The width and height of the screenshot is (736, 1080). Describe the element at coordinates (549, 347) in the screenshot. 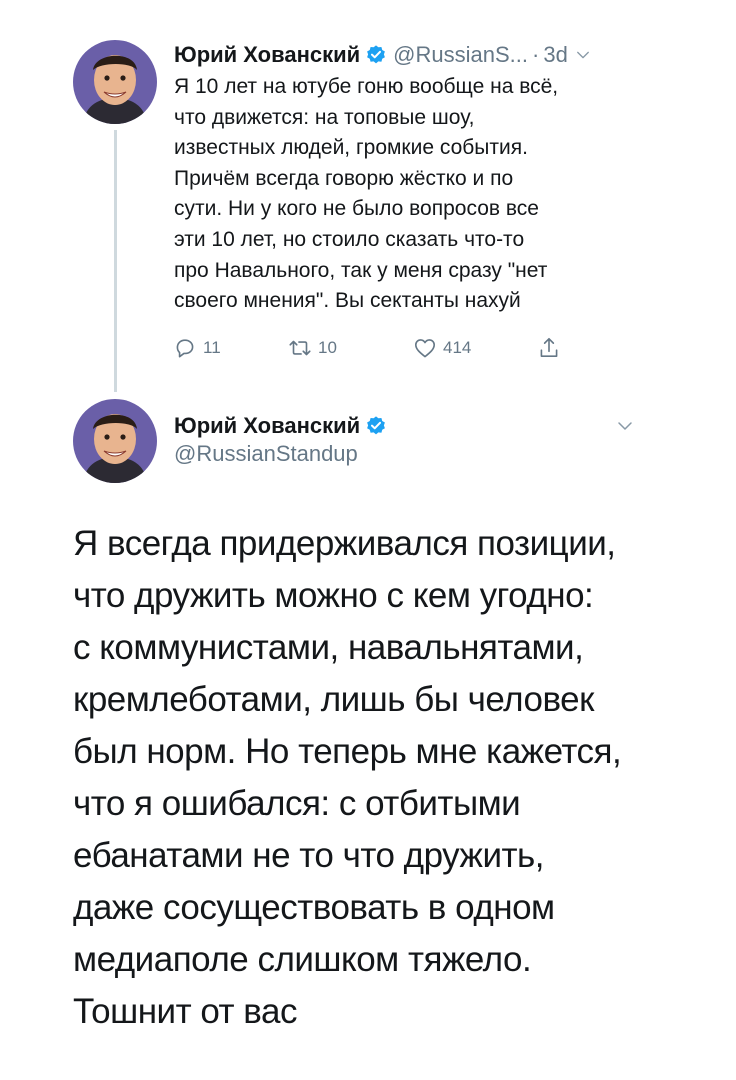

I see `share-icon` at that location.